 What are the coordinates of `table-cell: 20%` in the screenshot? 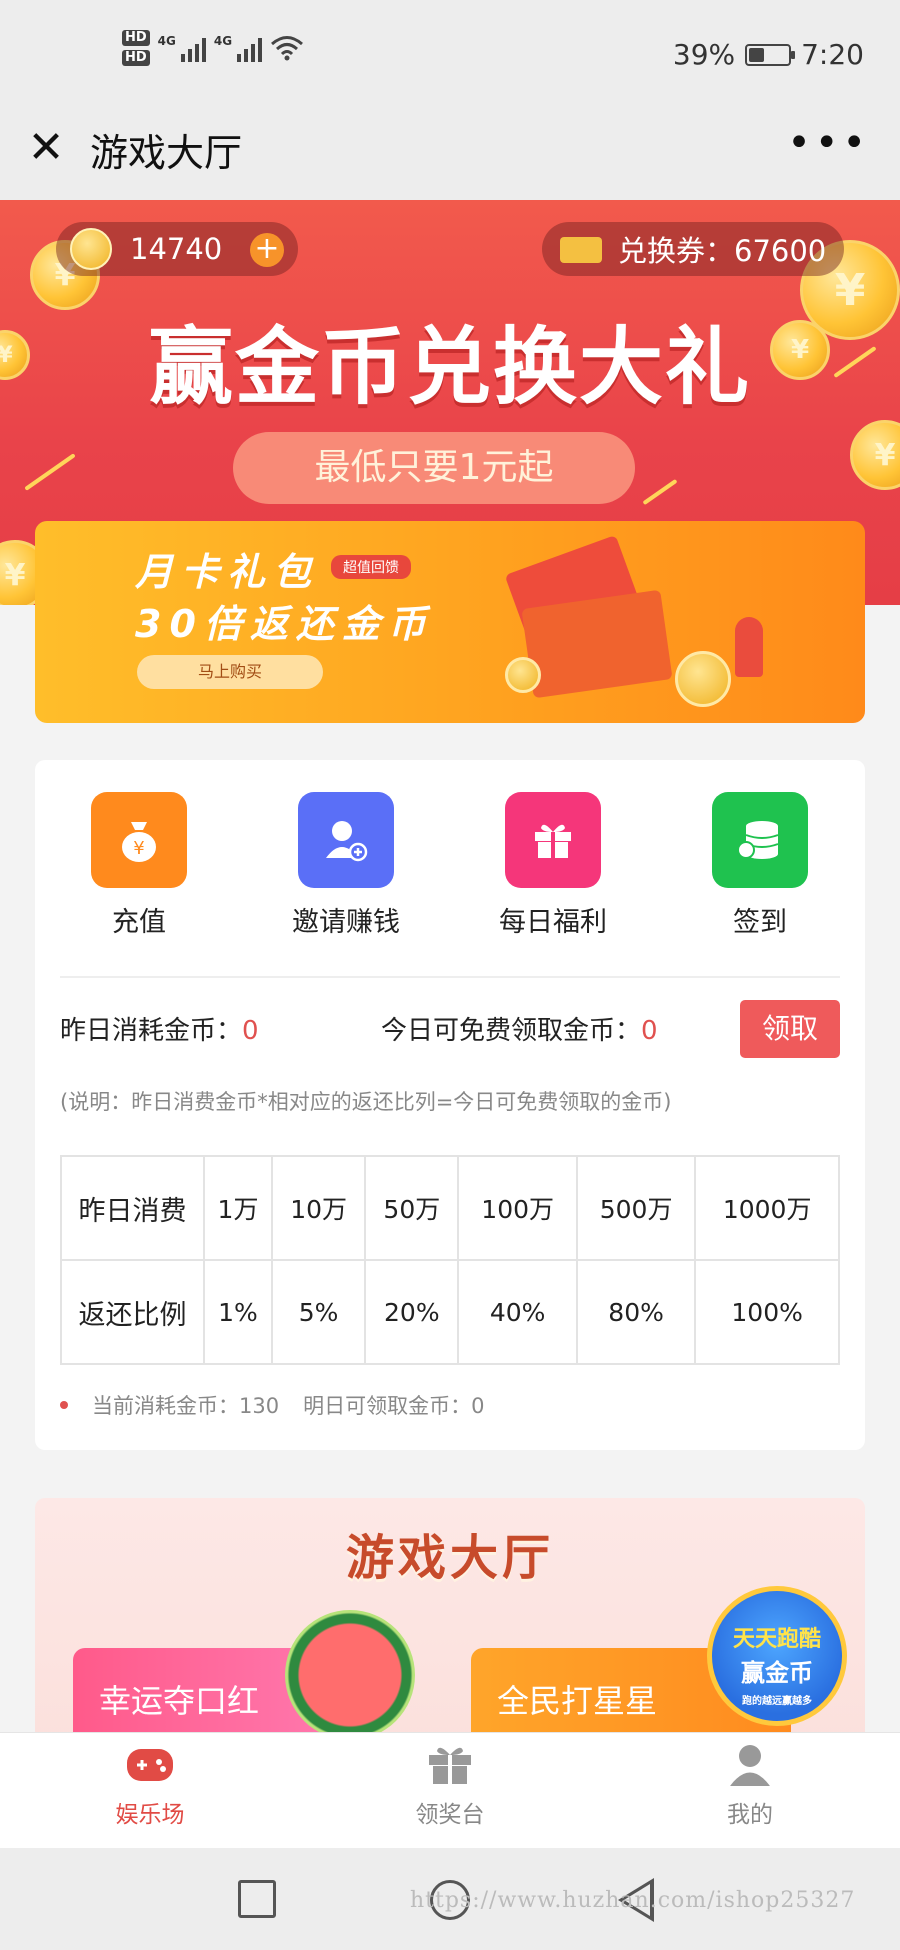 It's located at (412, 1312).